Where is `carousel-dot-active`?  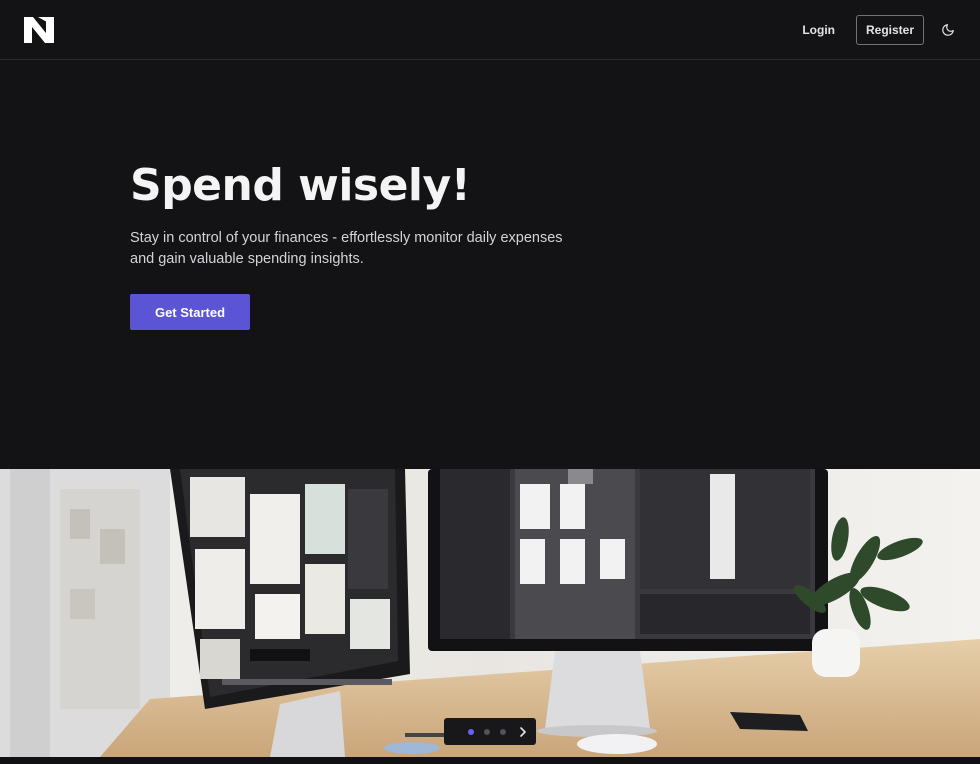
carousel-dot-active is located at coordinates (471, 731).